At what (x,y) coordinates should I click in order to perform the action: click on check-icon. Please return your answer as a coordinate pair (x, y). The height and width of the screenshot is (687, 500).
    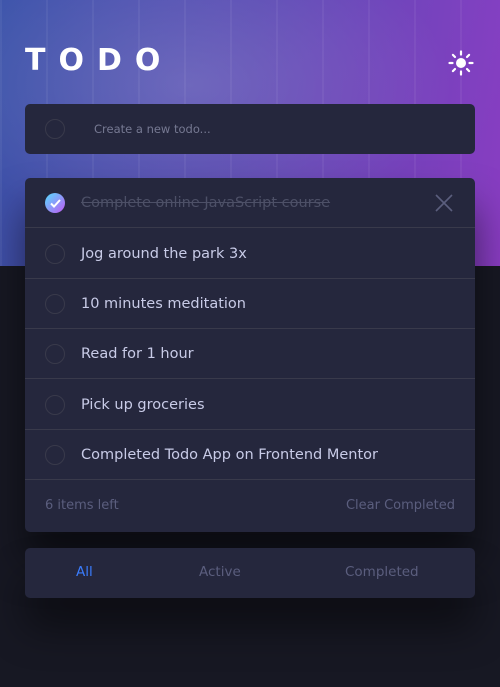
    Looking at the image, I should click on (55, 203).